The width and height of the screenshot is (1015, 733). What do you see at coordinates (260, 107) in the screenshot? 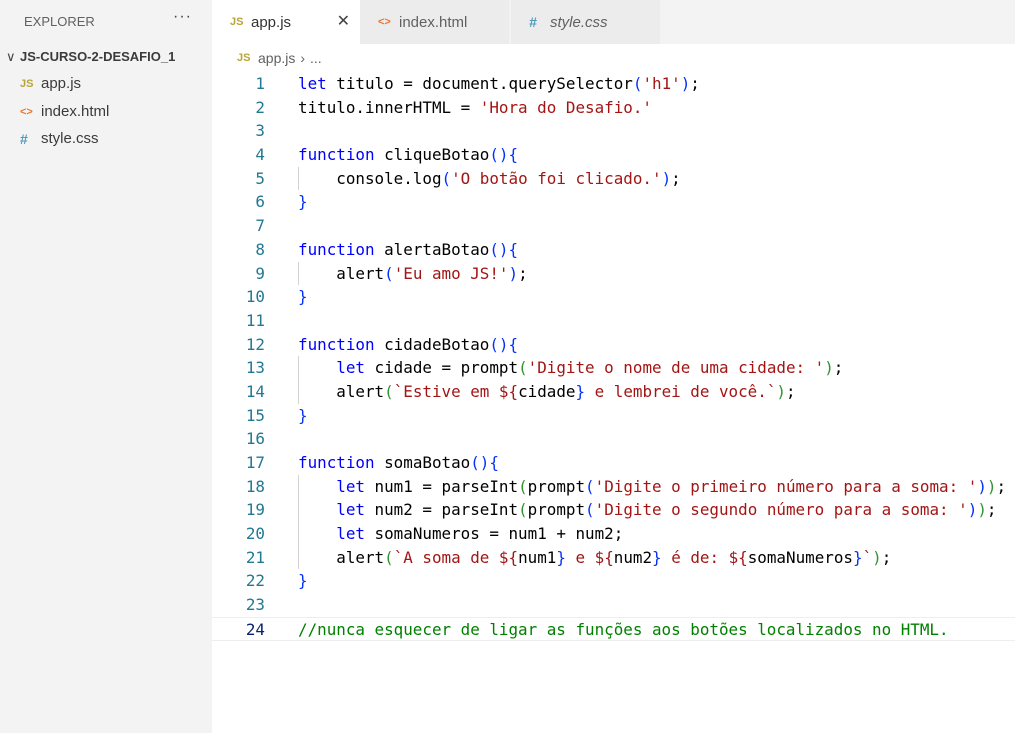
I see `line-number: 2` at bounding box center [260, 107].